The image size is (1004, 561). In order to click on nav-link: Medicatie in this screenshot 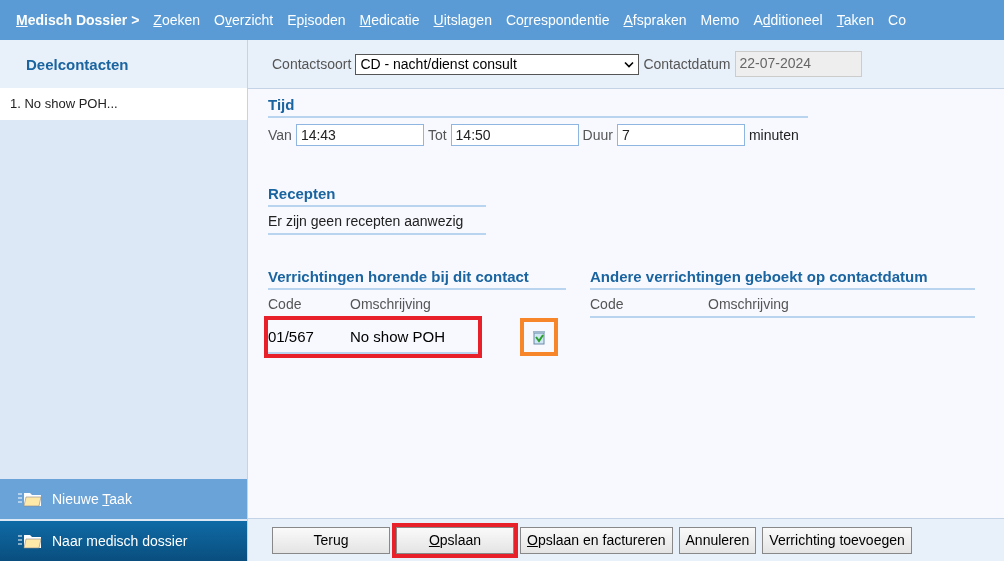, I will do `click(389, 20)`.